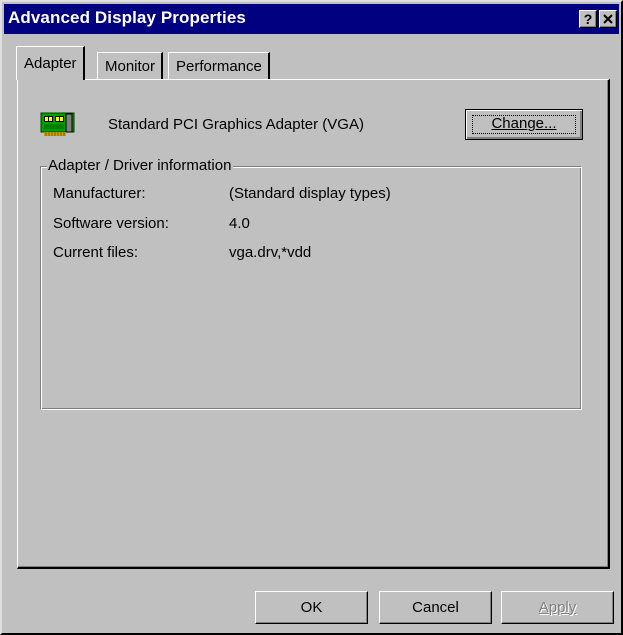  What do you see at coordinates (311, 19) in the screenshot?
I see `title-bar: Advanced Display Properties ?` at bounding box center [311, 19].